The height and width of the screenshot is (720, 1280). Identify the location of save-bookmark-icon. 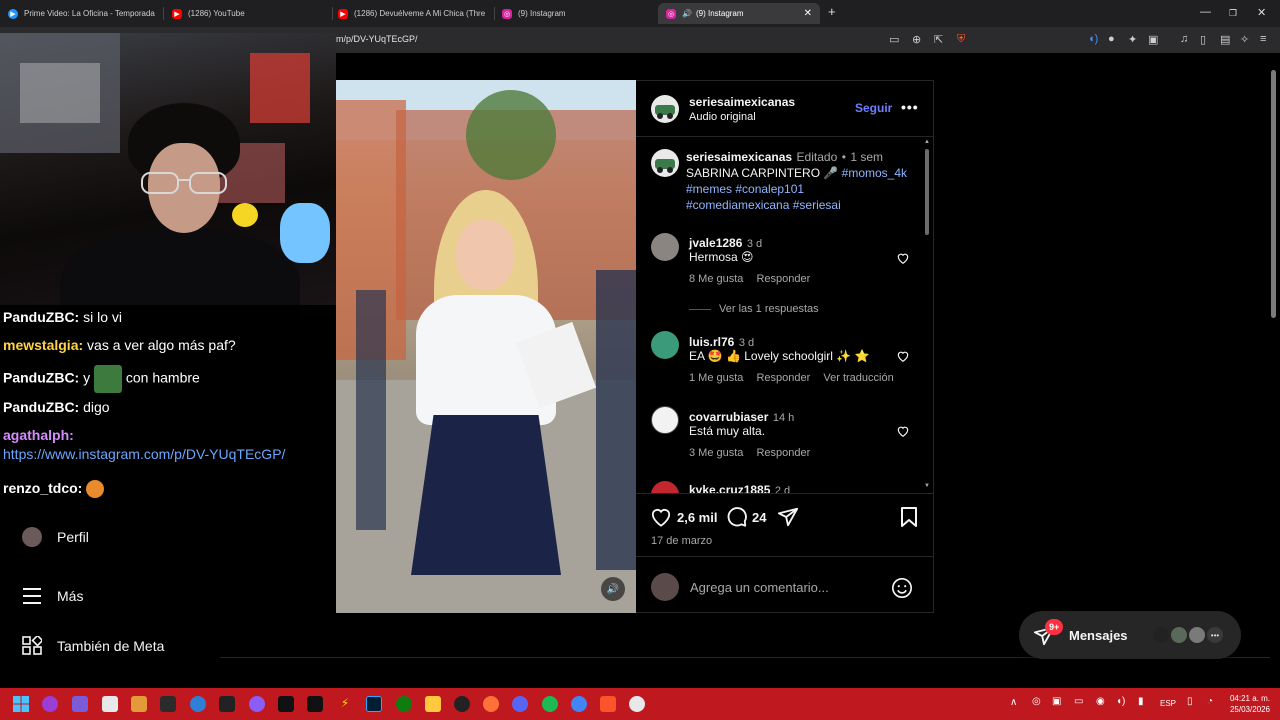
(909, 517).